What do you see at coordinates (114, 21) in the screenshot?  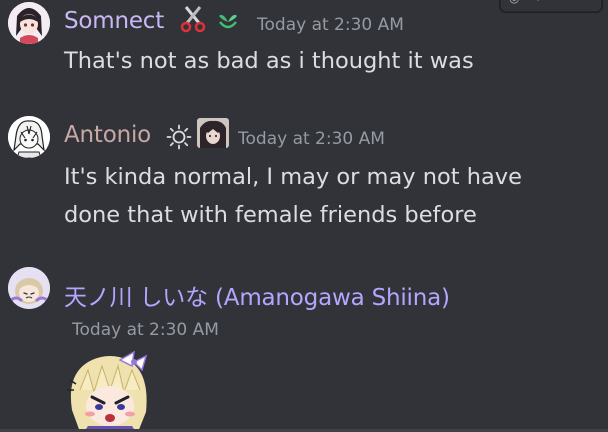 I see `author-name: Somnect` at bounding box center [114, 21].